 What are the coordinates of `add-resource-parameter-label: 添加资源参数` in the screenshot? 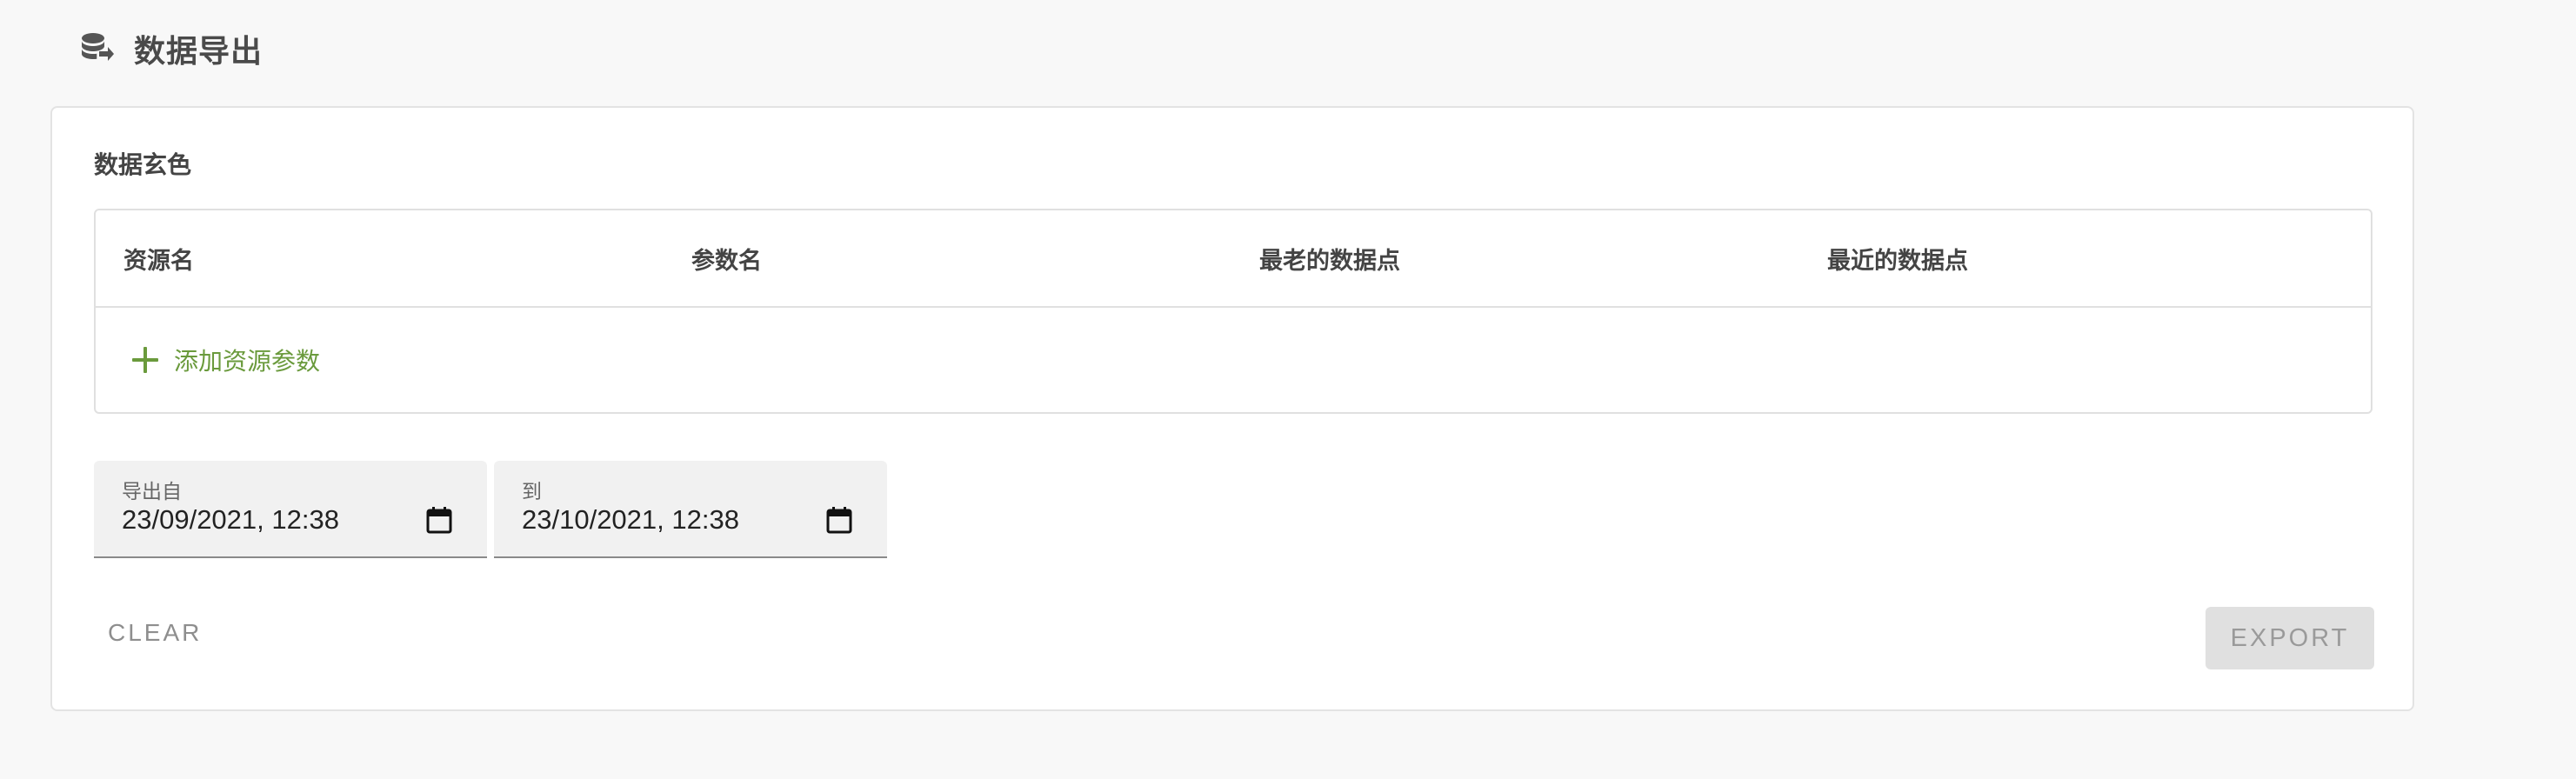 It's located at (247, 361).